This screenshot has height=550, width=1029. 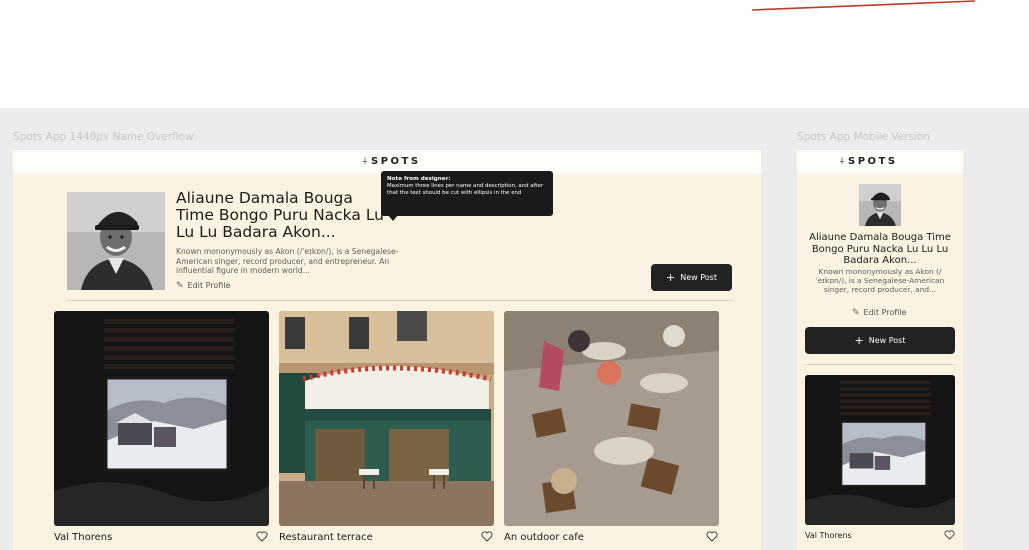 What do you see at coordinates (863, 137) in the screenshot?
I see `mobile-frame-label: Spots App Mobile Version` at bounding box center [863, 137].